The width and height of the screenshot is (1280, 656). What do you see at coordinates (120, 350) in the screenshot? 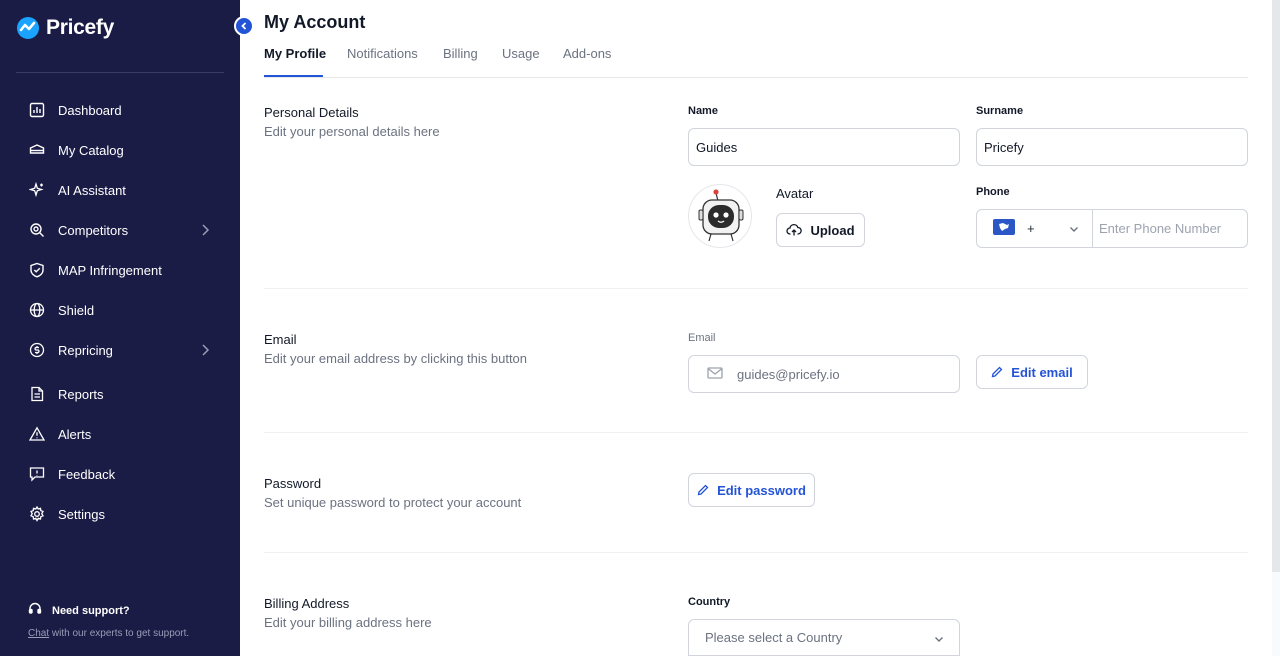
I see `sidebar-item-repricing: Repricing` at bounding box center [120, 350].